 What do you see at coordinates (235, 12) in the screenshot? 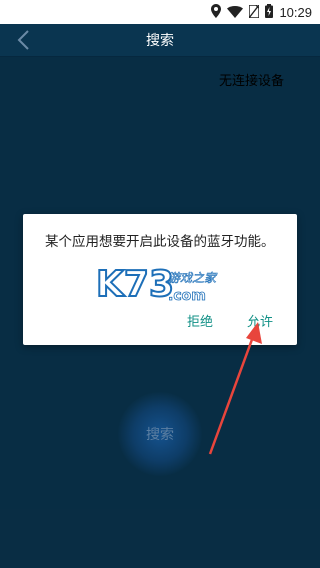
I see `wifi-icon` at bounding box center [235, 12].